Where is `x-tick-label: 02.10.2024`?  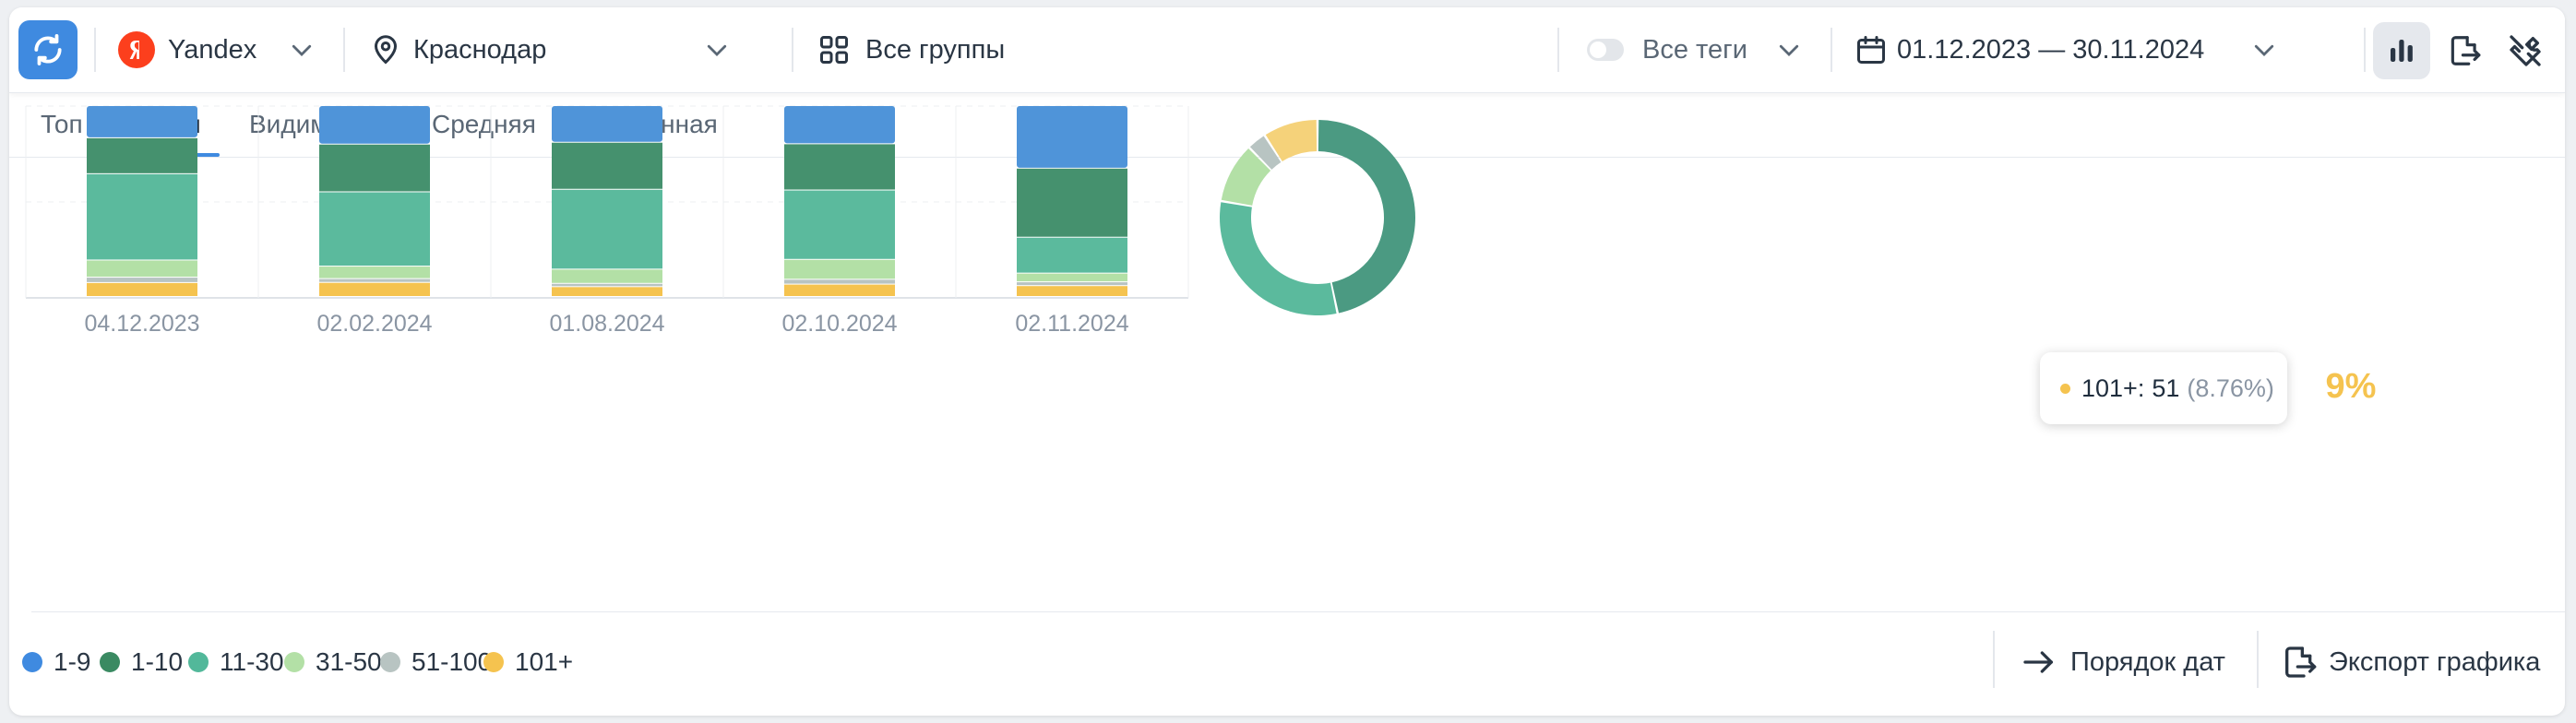 x-tick-label: 02.10.2024 is located at coordinates (839, 324).